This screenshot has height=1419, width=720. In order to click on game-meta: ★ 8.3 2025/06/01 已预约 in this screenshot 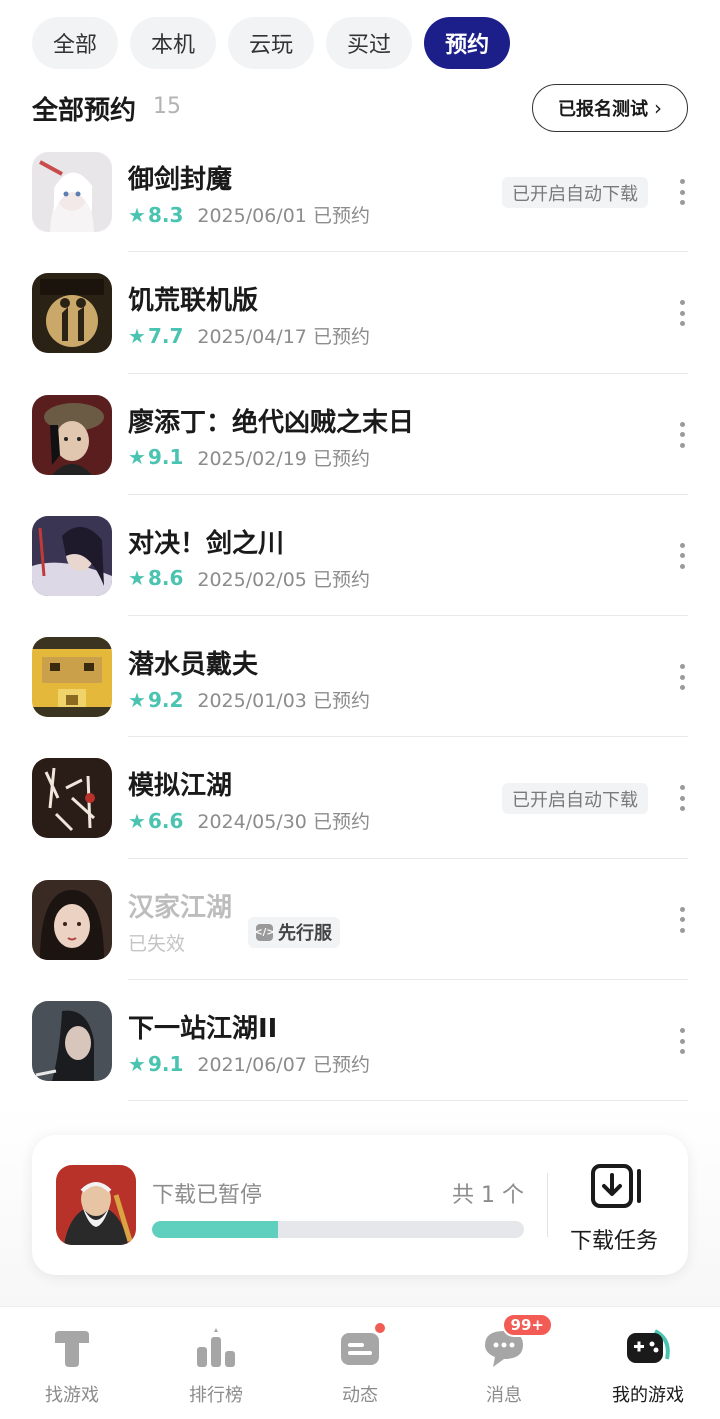, I will do `click(249, 214)`.